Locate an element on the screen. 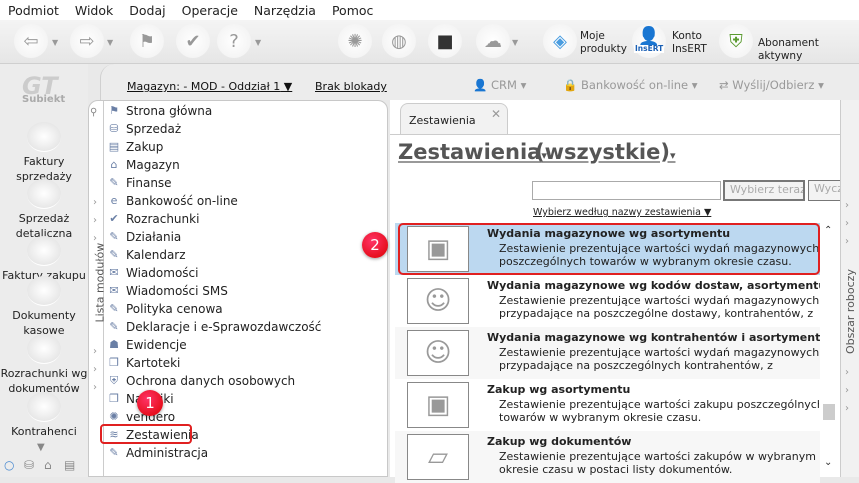 The height and width of the screenshot is (483, 859). highlight-zestawienia is located at coordinates (146, 434).